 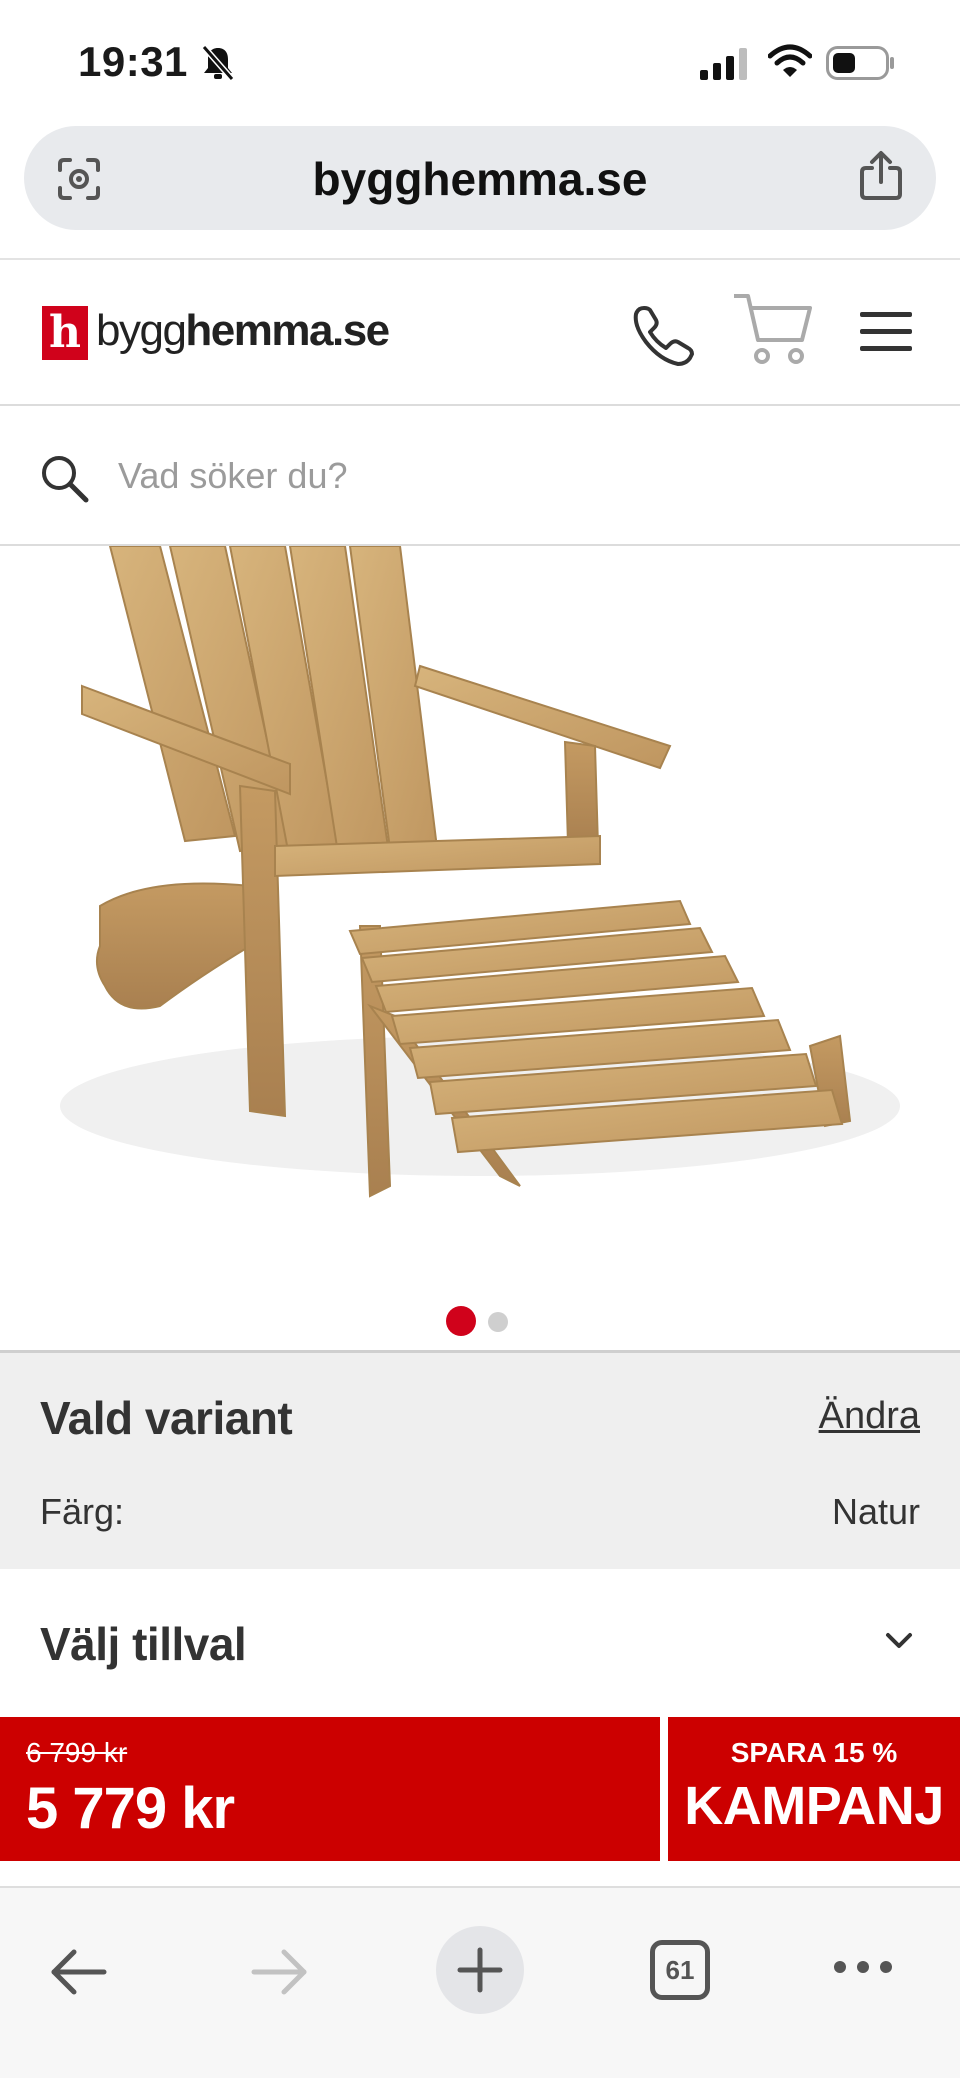 What do you see at coordinates (133, 61) in the screenshot?
I see `status-time: 19:31` at bounding box center [133, 61].